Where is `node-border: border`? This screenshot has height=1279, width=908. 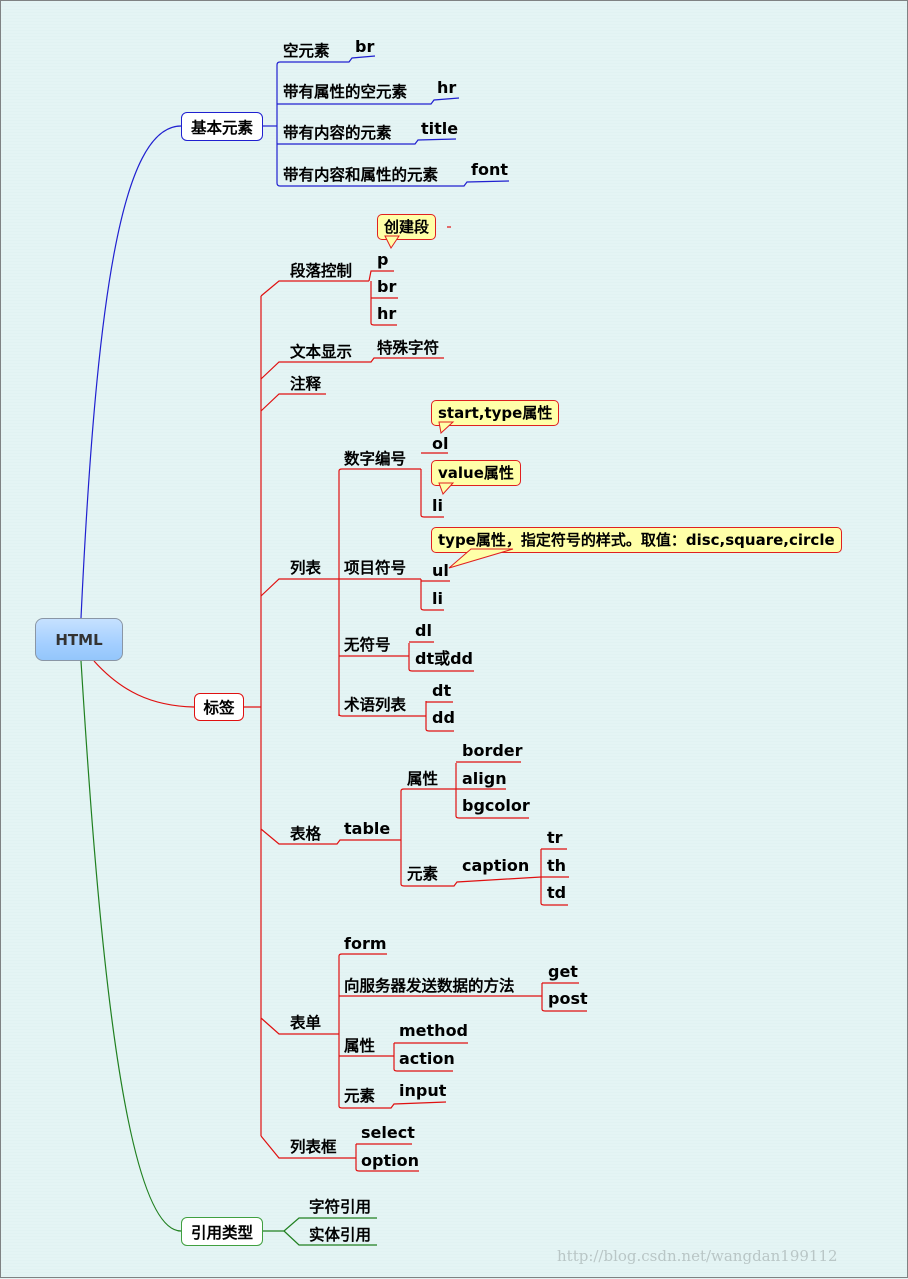 node-border: border is located at coordinates (492, 751).